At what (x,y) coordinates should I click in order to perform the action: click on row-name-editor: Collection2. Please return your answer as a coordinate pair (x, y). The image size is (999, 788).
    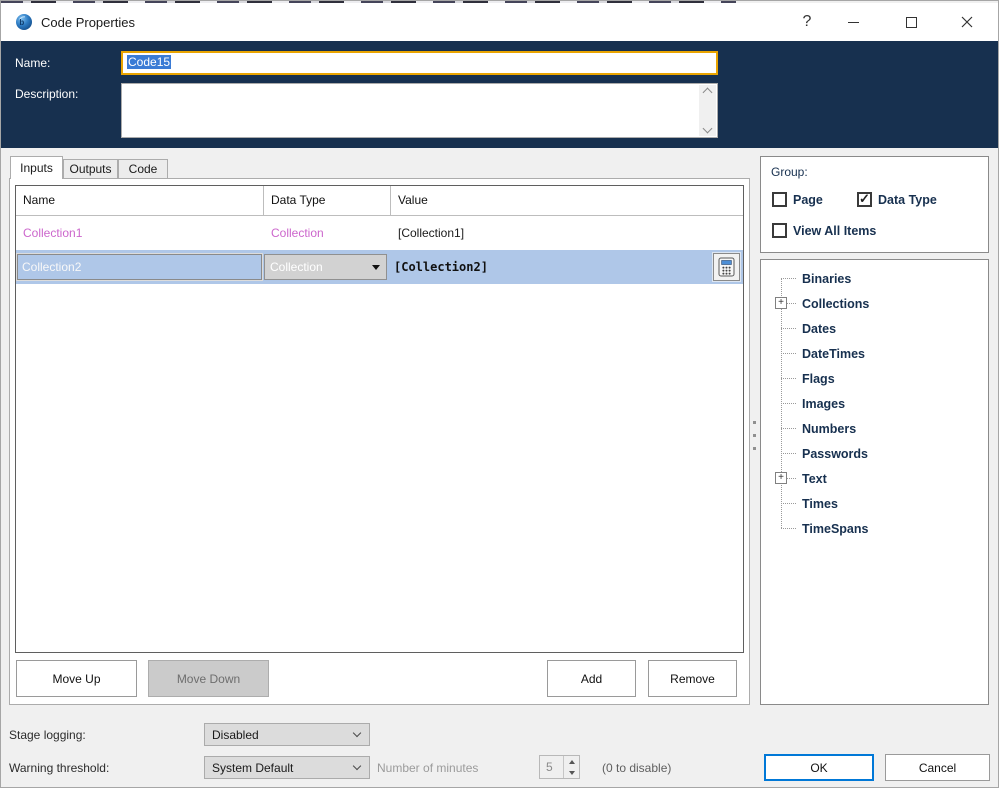
    Looking at the image, I should click on (139, 267).